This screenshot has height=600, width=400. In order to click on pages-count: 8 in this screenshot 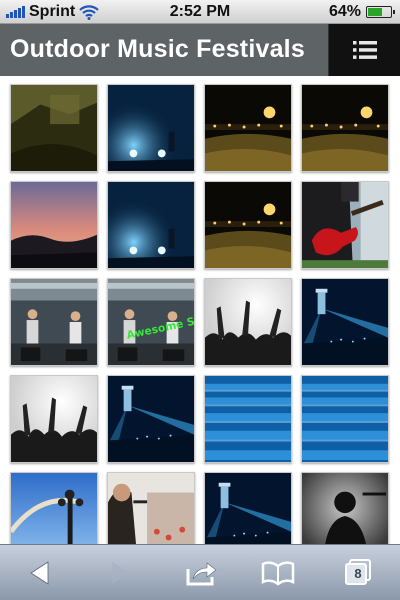, I will do `click(358, 573)`.